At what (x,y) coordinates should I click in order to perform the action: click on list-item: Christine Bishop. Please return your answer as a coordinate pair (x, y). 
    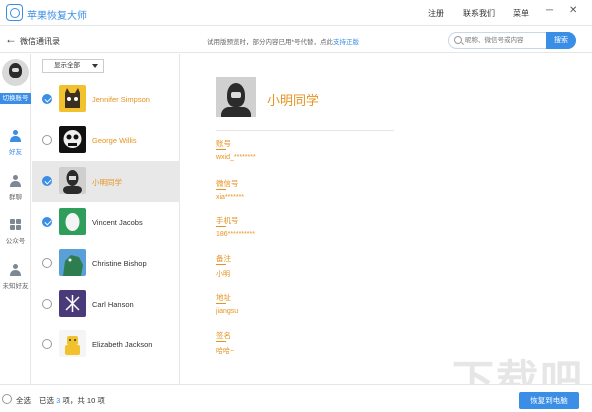
    Looking at the image, I should click on (106, 263).